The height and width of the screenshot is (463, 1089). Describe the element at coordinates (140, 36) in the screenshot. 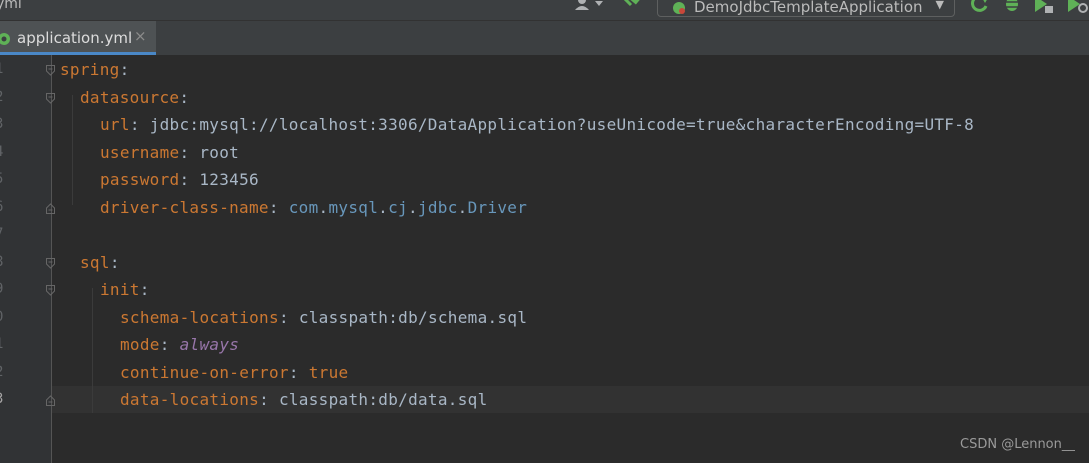

I see `close-icon: ×` at that location.